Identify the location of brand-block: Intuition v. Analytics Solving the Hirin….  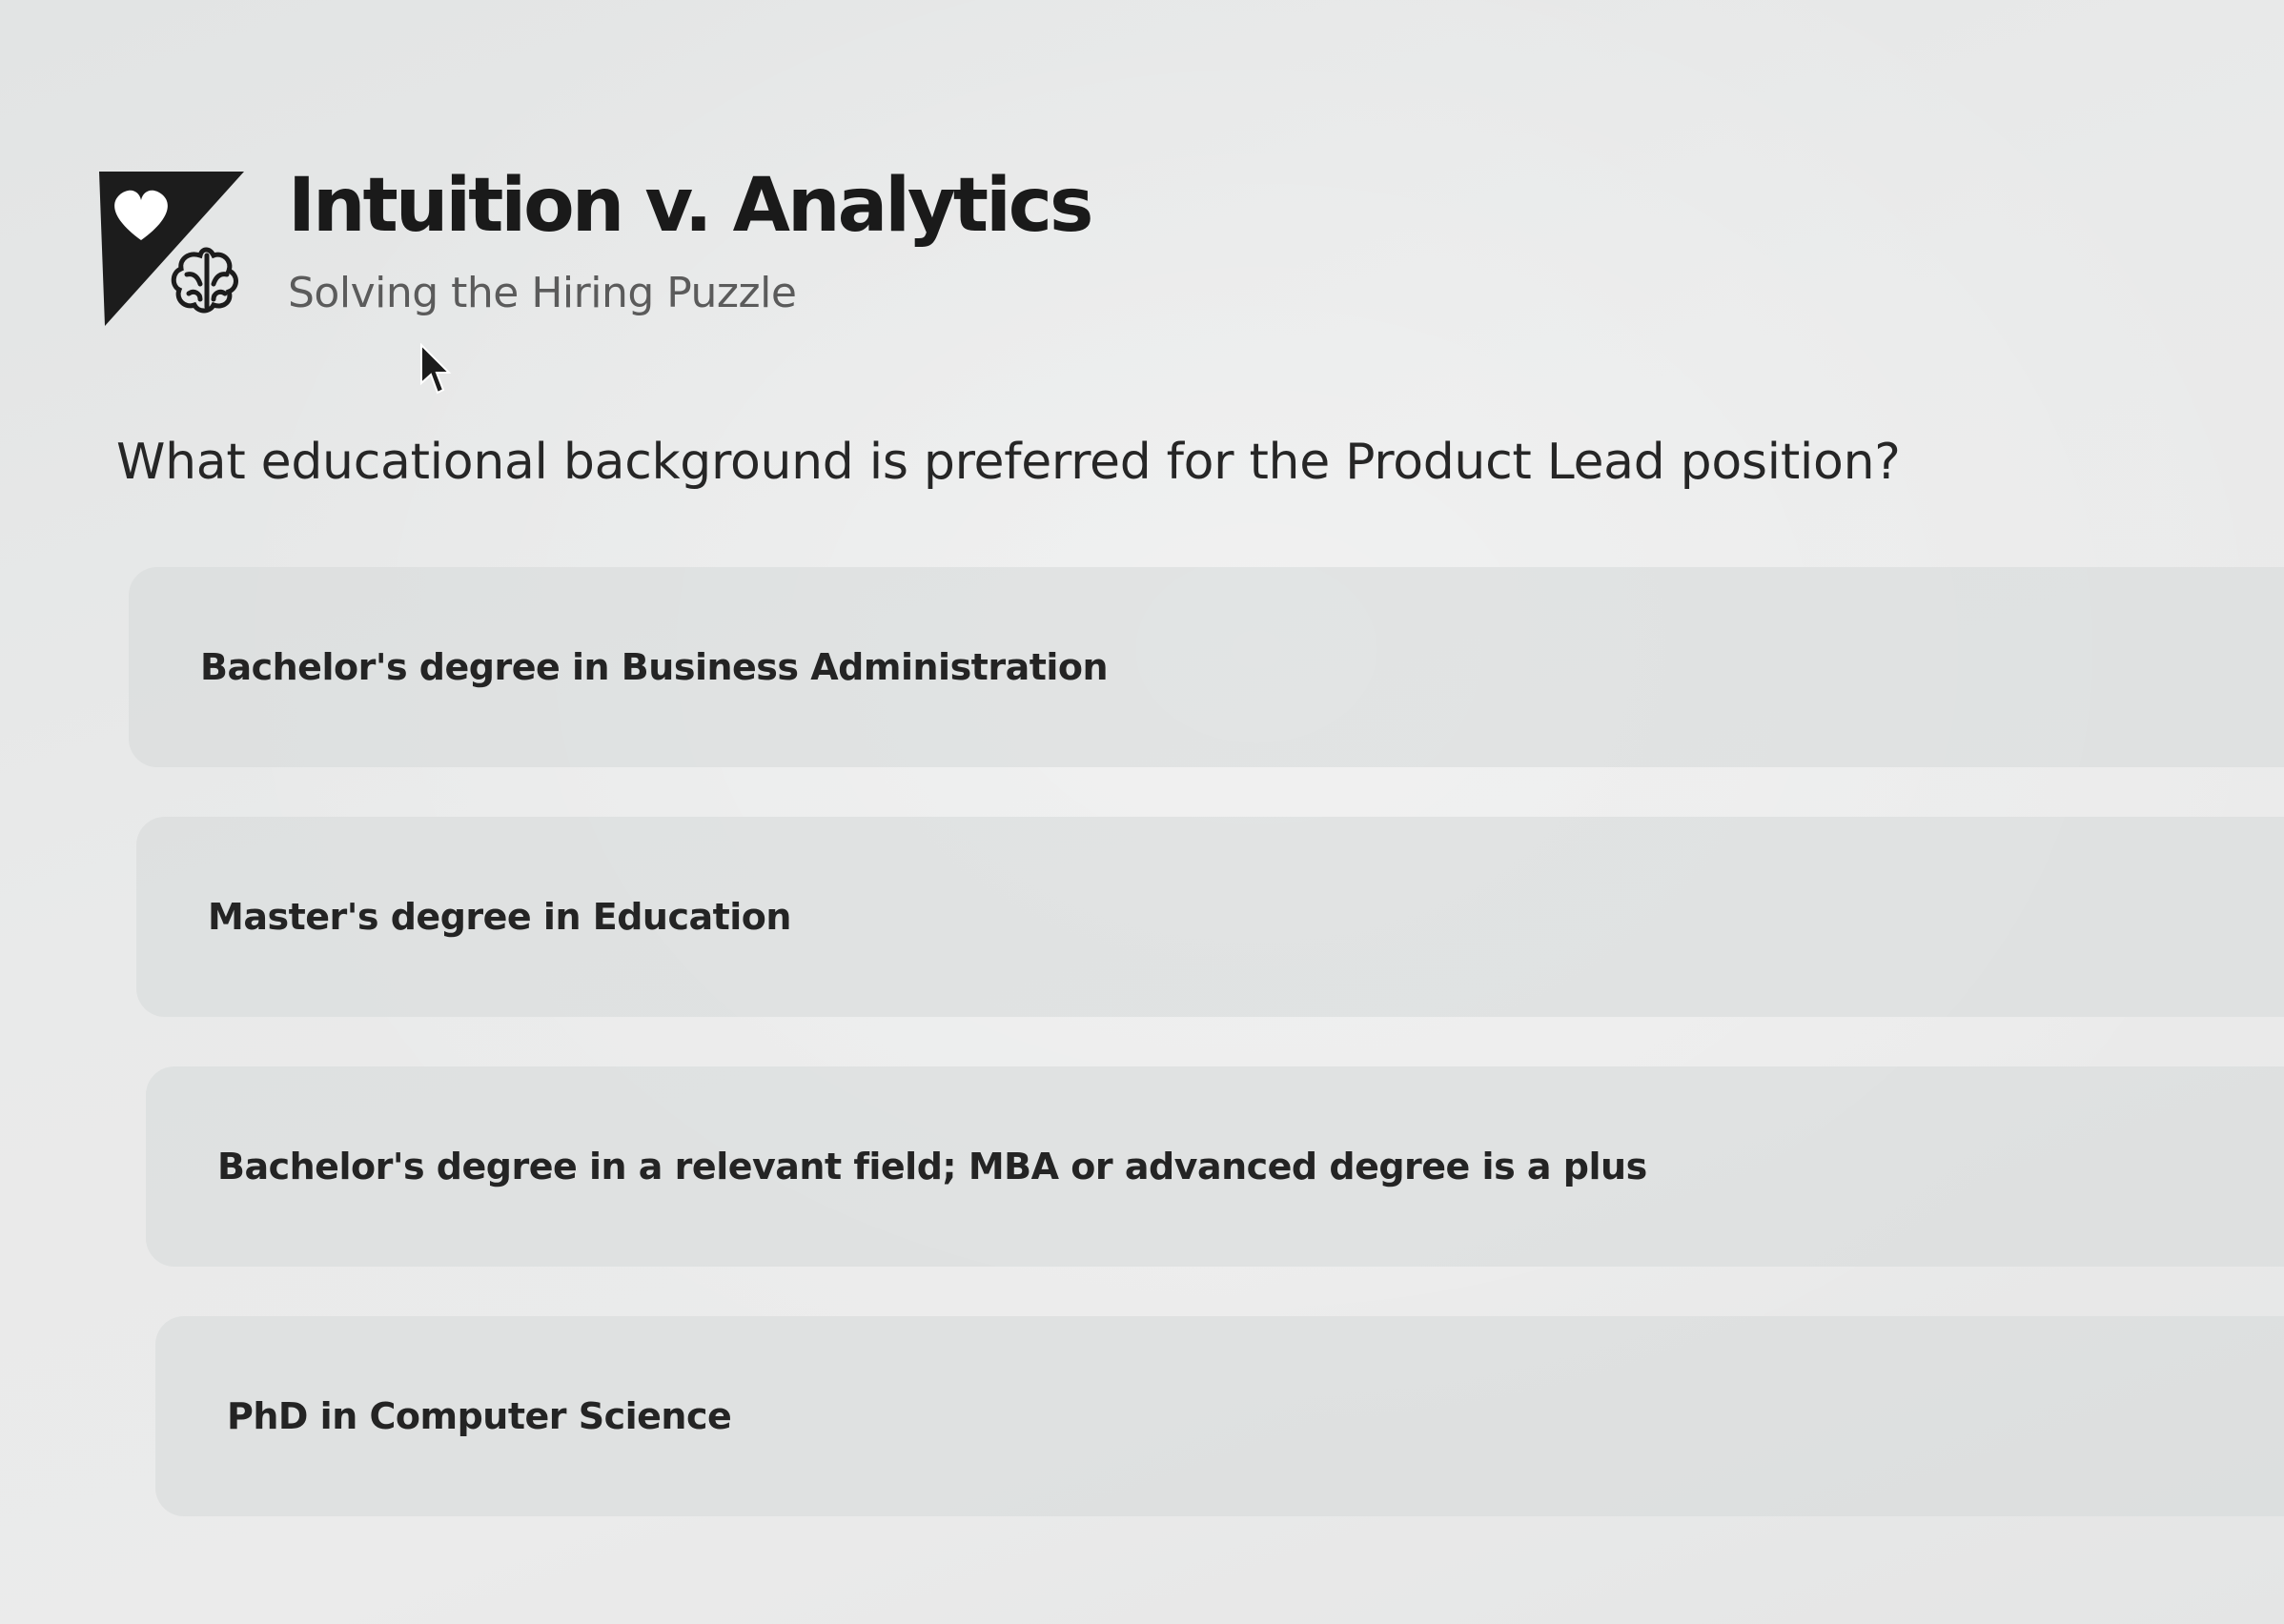
(690, 240).